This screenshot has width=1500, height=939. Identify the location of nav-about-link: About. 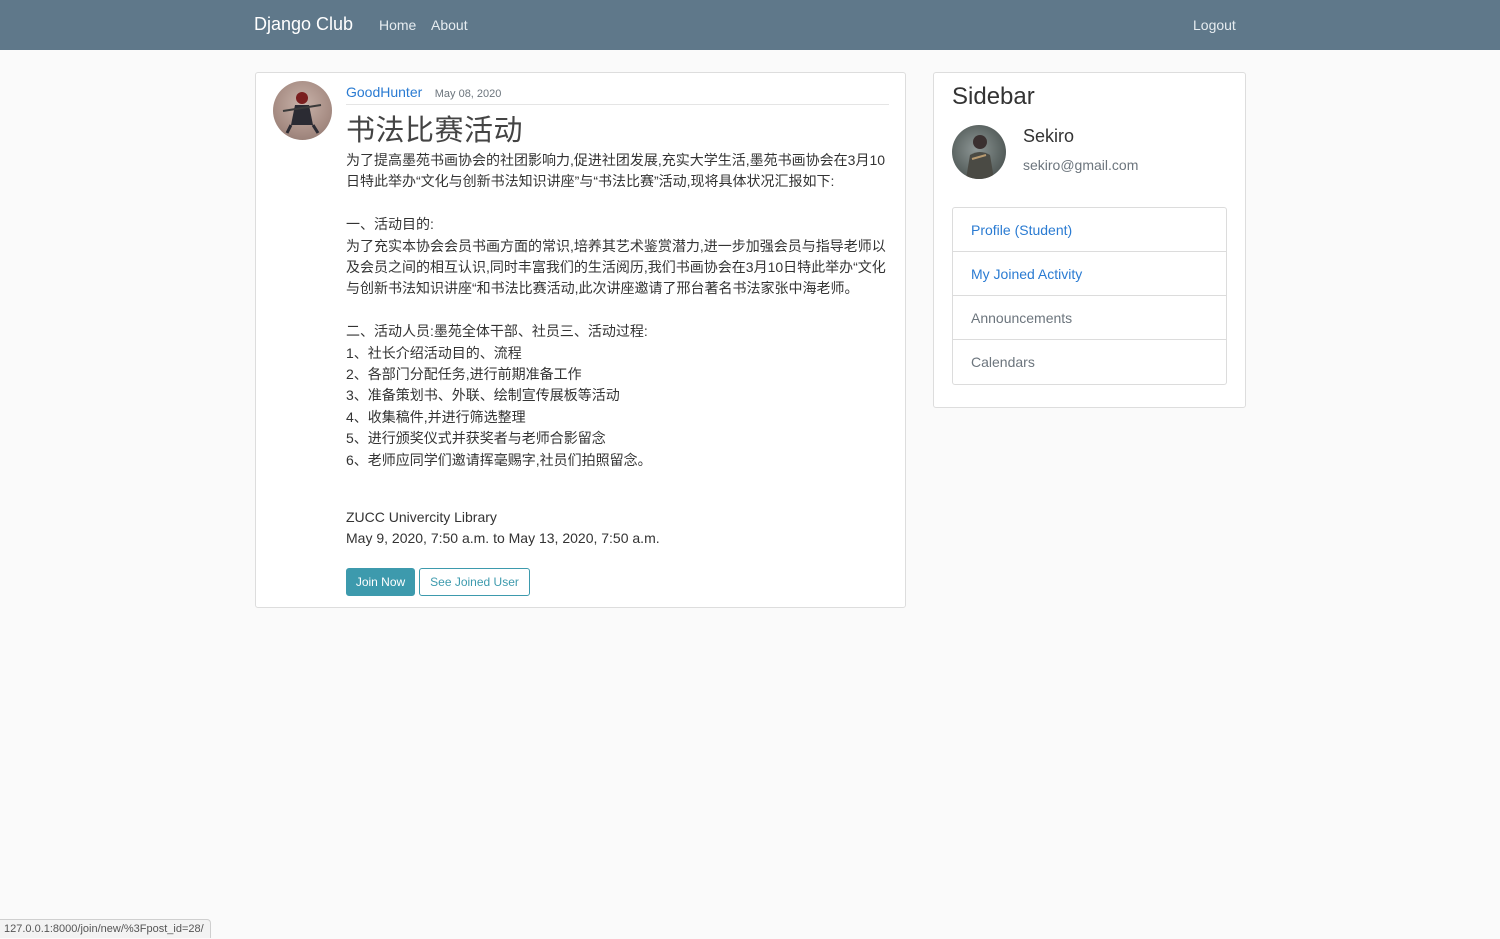
(449, 25).